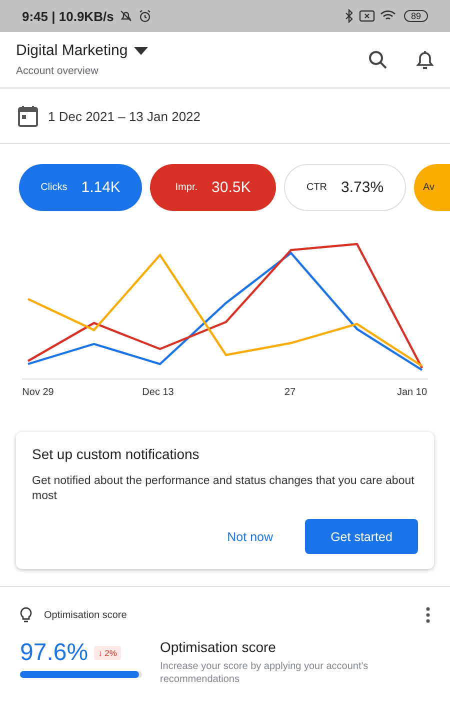 The height and width of the screenshot is (701, 450). I want to click on bell-off-icon, so click(125, 16).